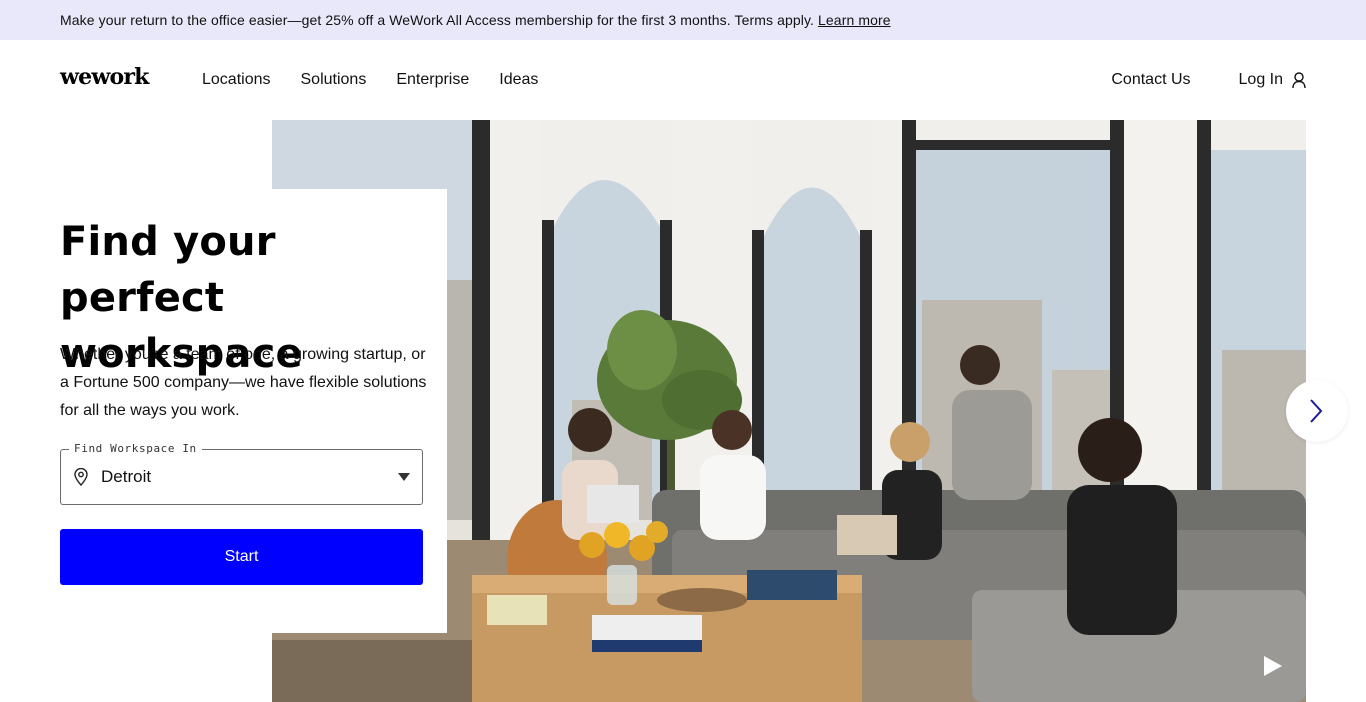 This screenshot has width=1366, height=702. Describe the element at coordinates (854, 20) in the screenshot. I see `learn-more-link: Learn more` at that location.